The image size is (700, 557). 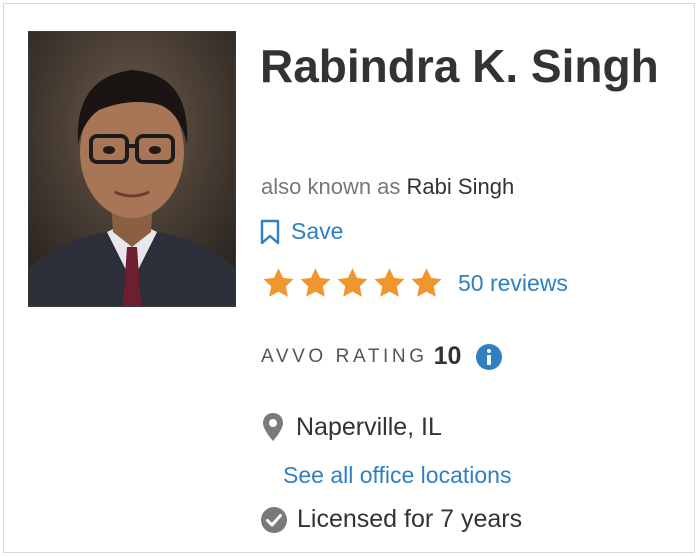 I want to click on save-label: Save, so click(x=317, y=231).